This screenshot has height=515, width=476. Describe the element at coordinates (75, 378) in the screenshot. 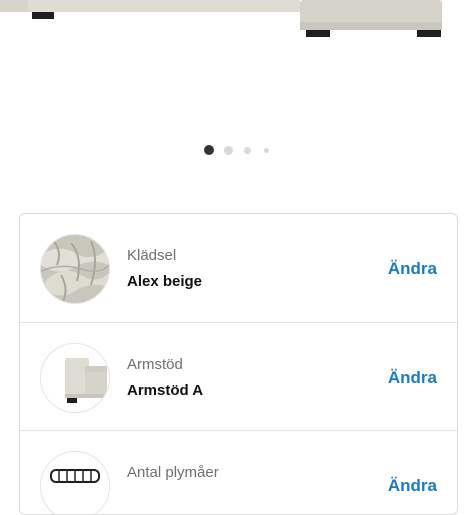

I see `armrest-icon` at that location.